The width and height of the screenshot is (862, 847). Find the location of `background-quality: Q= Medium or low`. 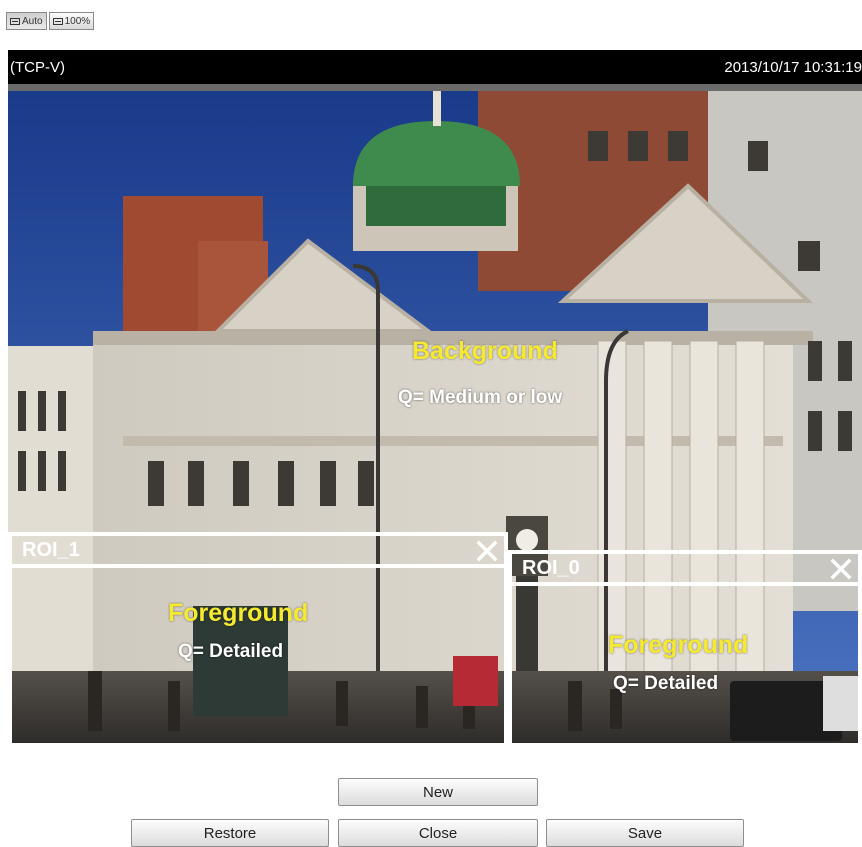

background-quality: Q= Medium or low is located at coordinates (480, 397).